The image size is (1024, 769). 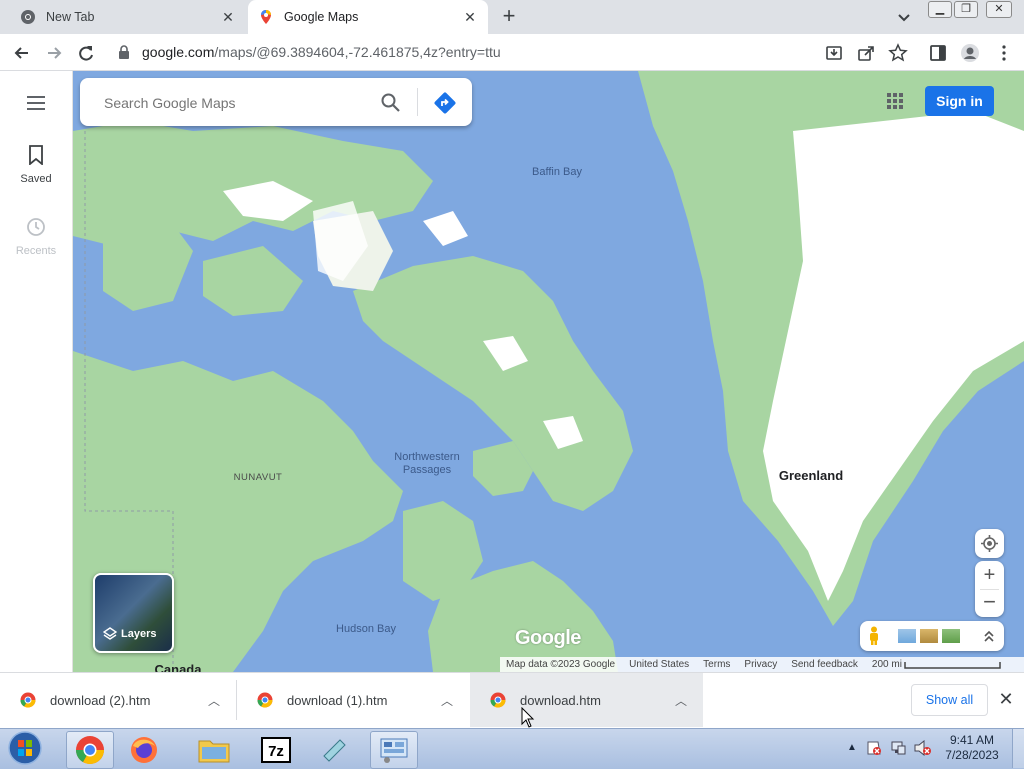 I want to click on recents-button: Recents, so click(x=36, y=237).